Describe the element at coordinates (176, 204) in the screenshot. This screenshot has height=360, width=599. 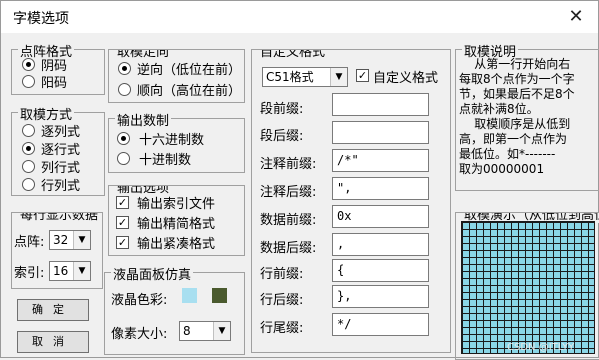
I see `check-index-file-label: 输出索引文件` at that location.